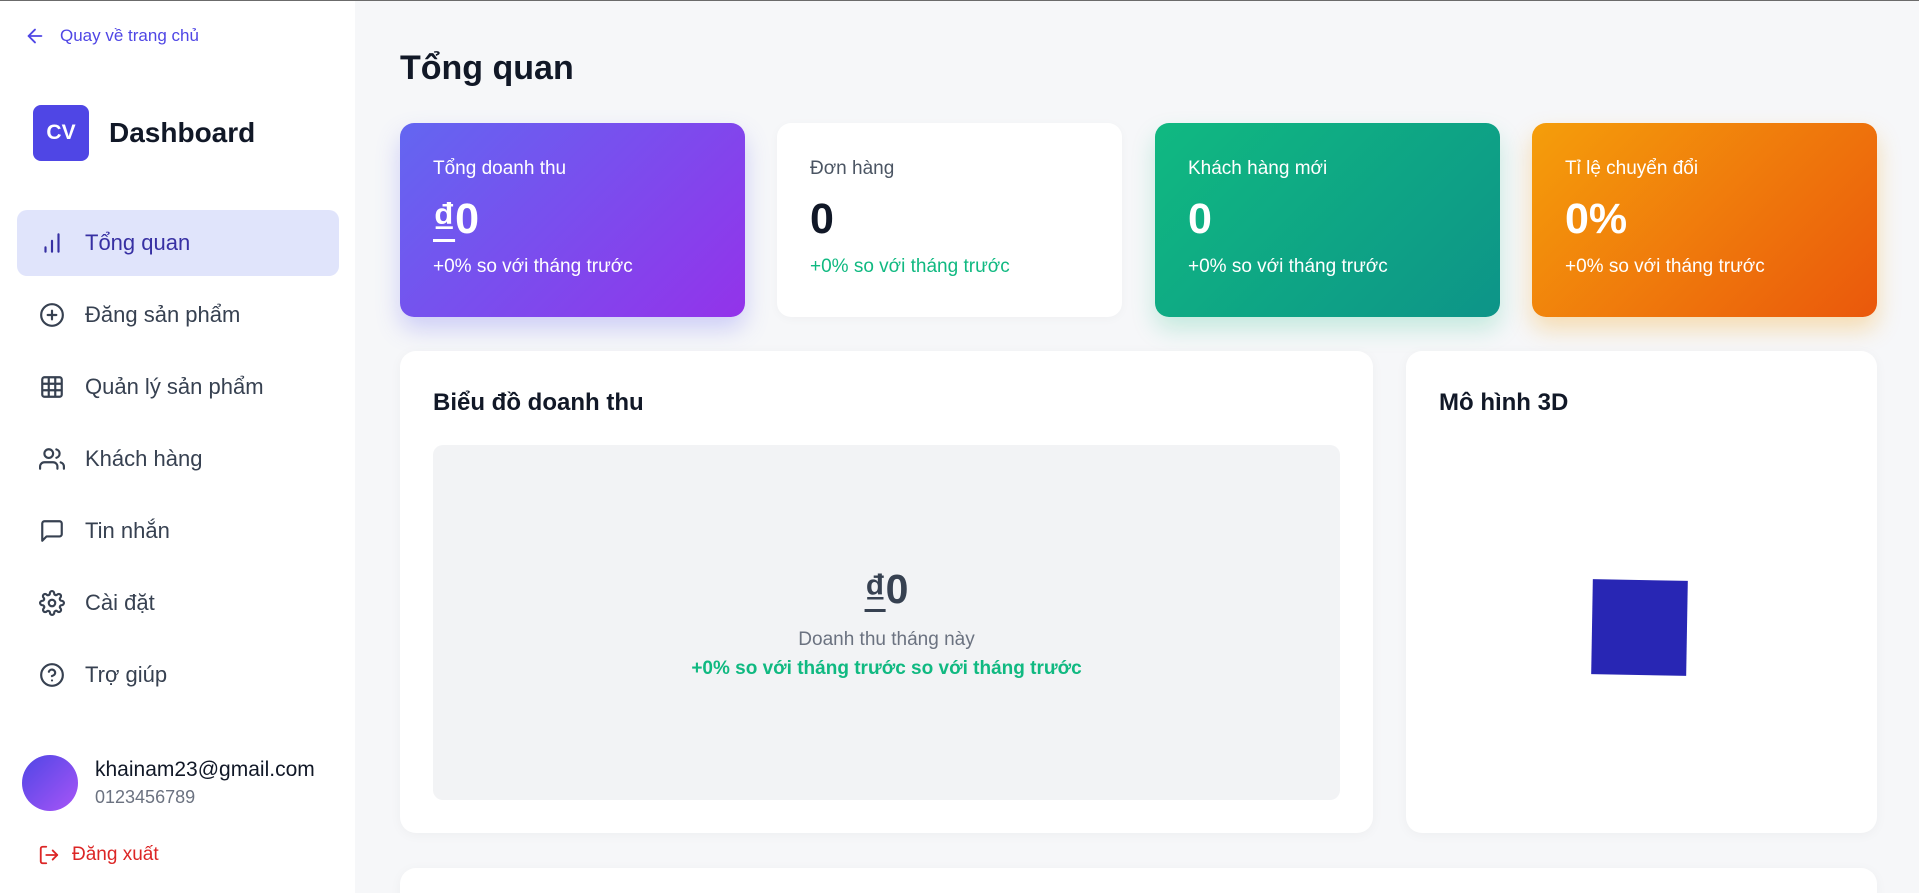 The image size is (1919, 893). Describe the element at coordinates (52, 387) in the screenshot. I see `grid-icon` at that location.